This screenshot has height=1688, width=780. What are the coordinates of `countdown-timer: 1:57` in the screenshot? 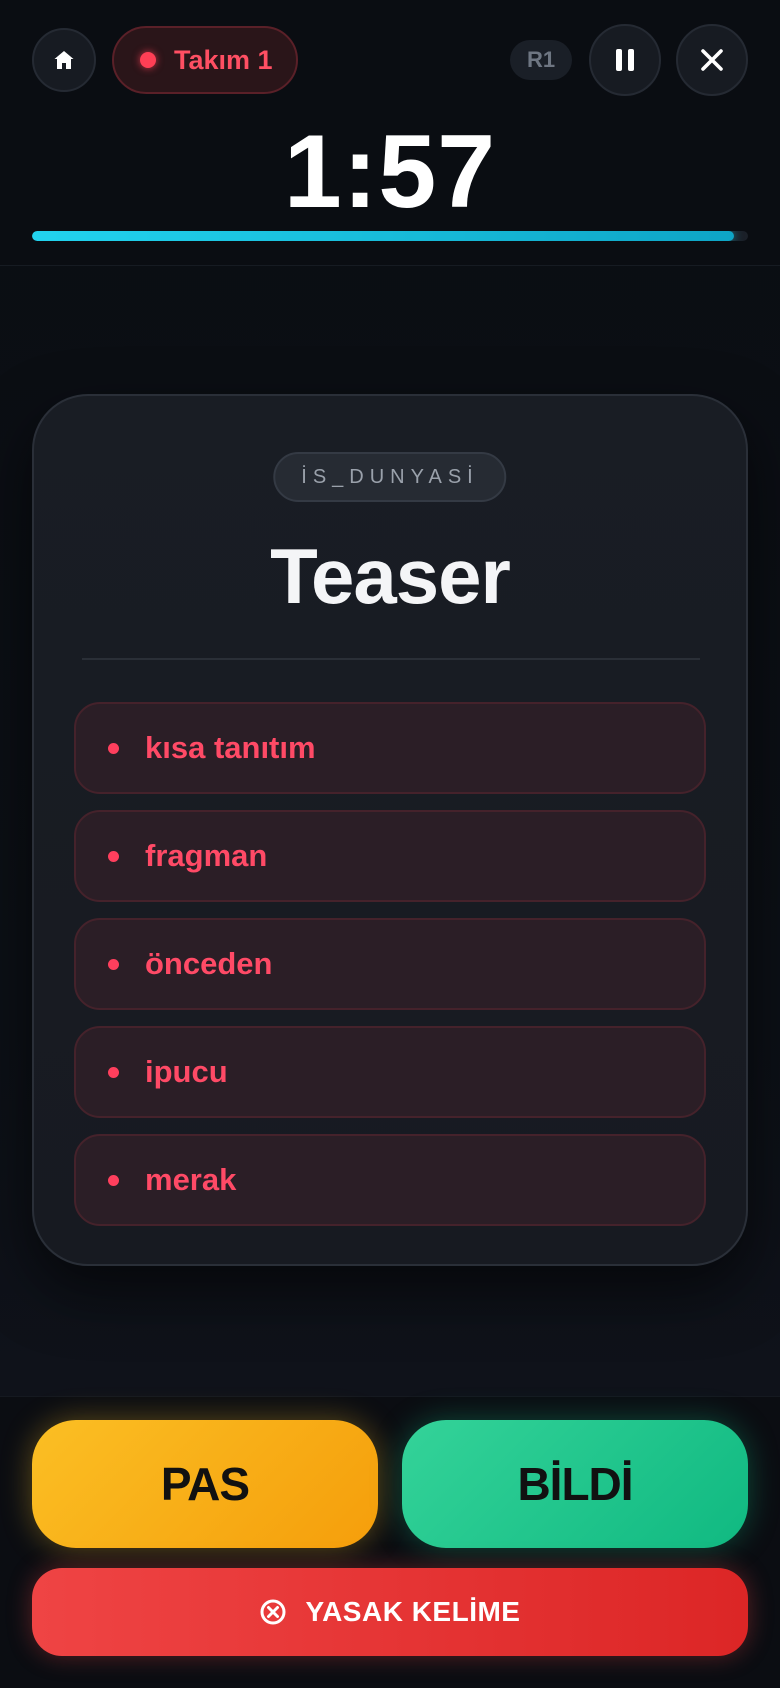 It's located at (390, 172).